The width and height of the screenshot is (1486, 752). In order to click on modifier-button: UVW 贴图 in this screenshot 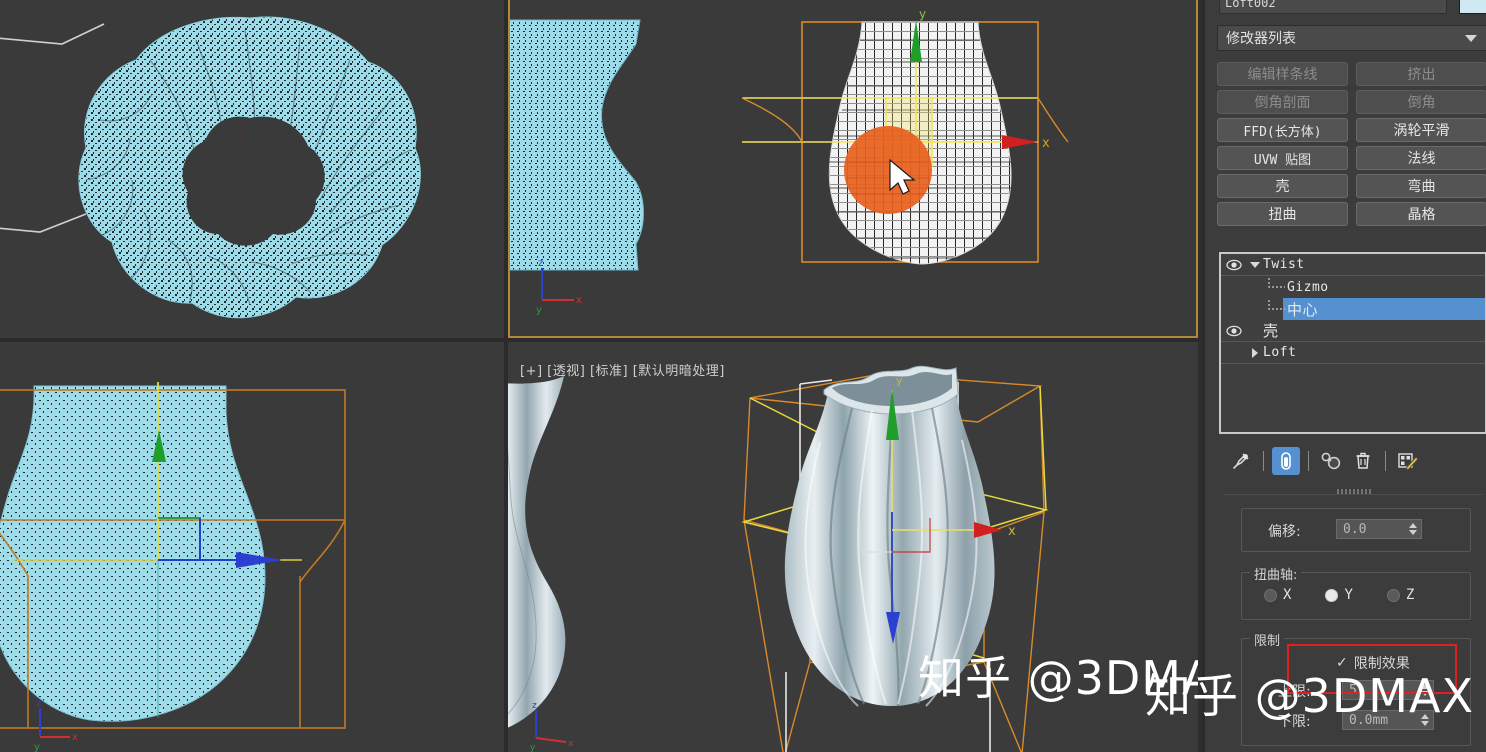, I will do `click(1282, 158)`.